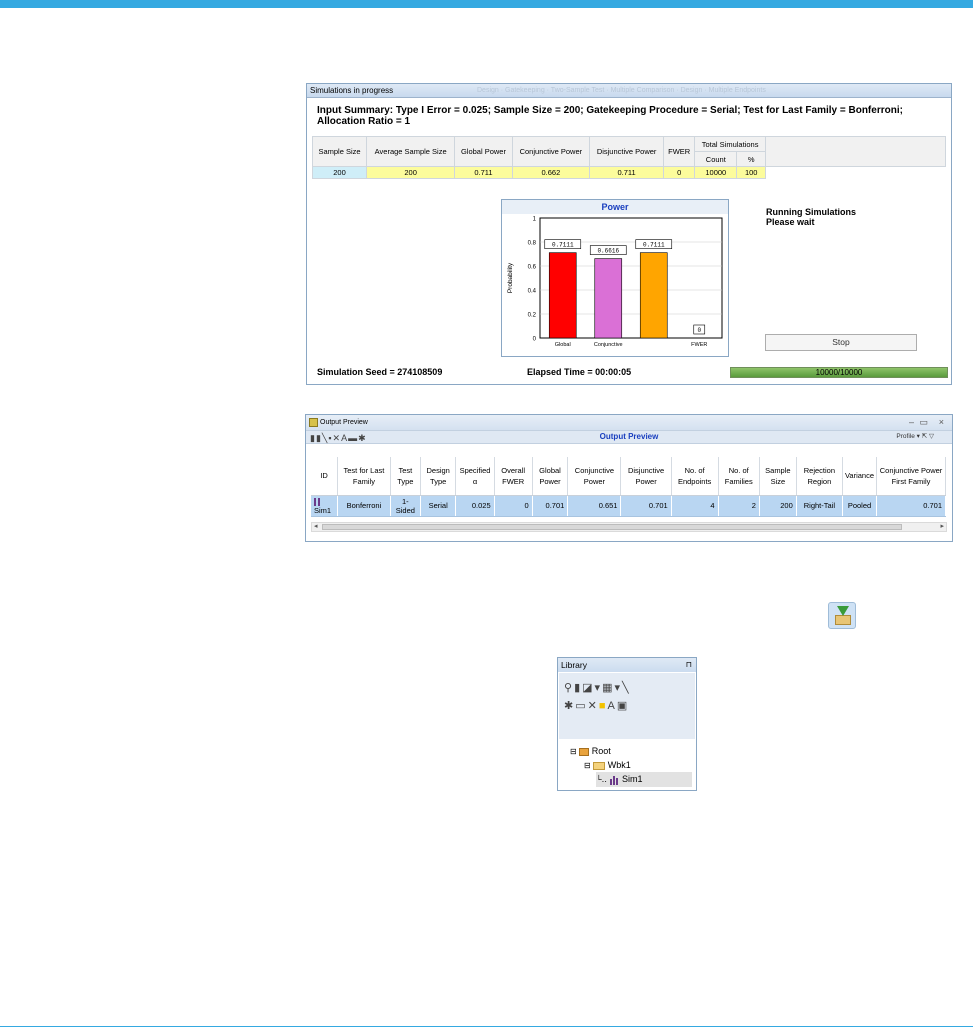 The width and height of the screenshot is (973, 1028). What do you see at coordinates (843, 611) in the screenshot?
I see `save-arrow-shape` at bounding box center [843, 611].